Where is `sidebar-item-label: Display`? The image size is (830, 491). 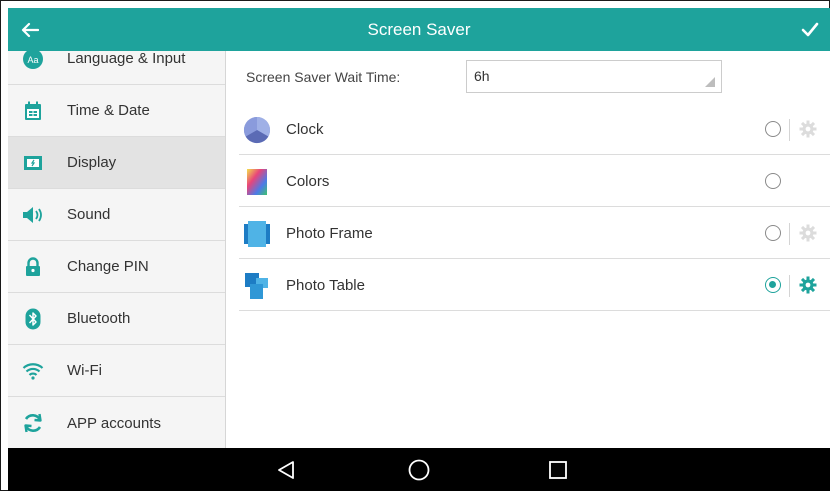
sidebar-item-label: Display is located at coordinates (92, 162).